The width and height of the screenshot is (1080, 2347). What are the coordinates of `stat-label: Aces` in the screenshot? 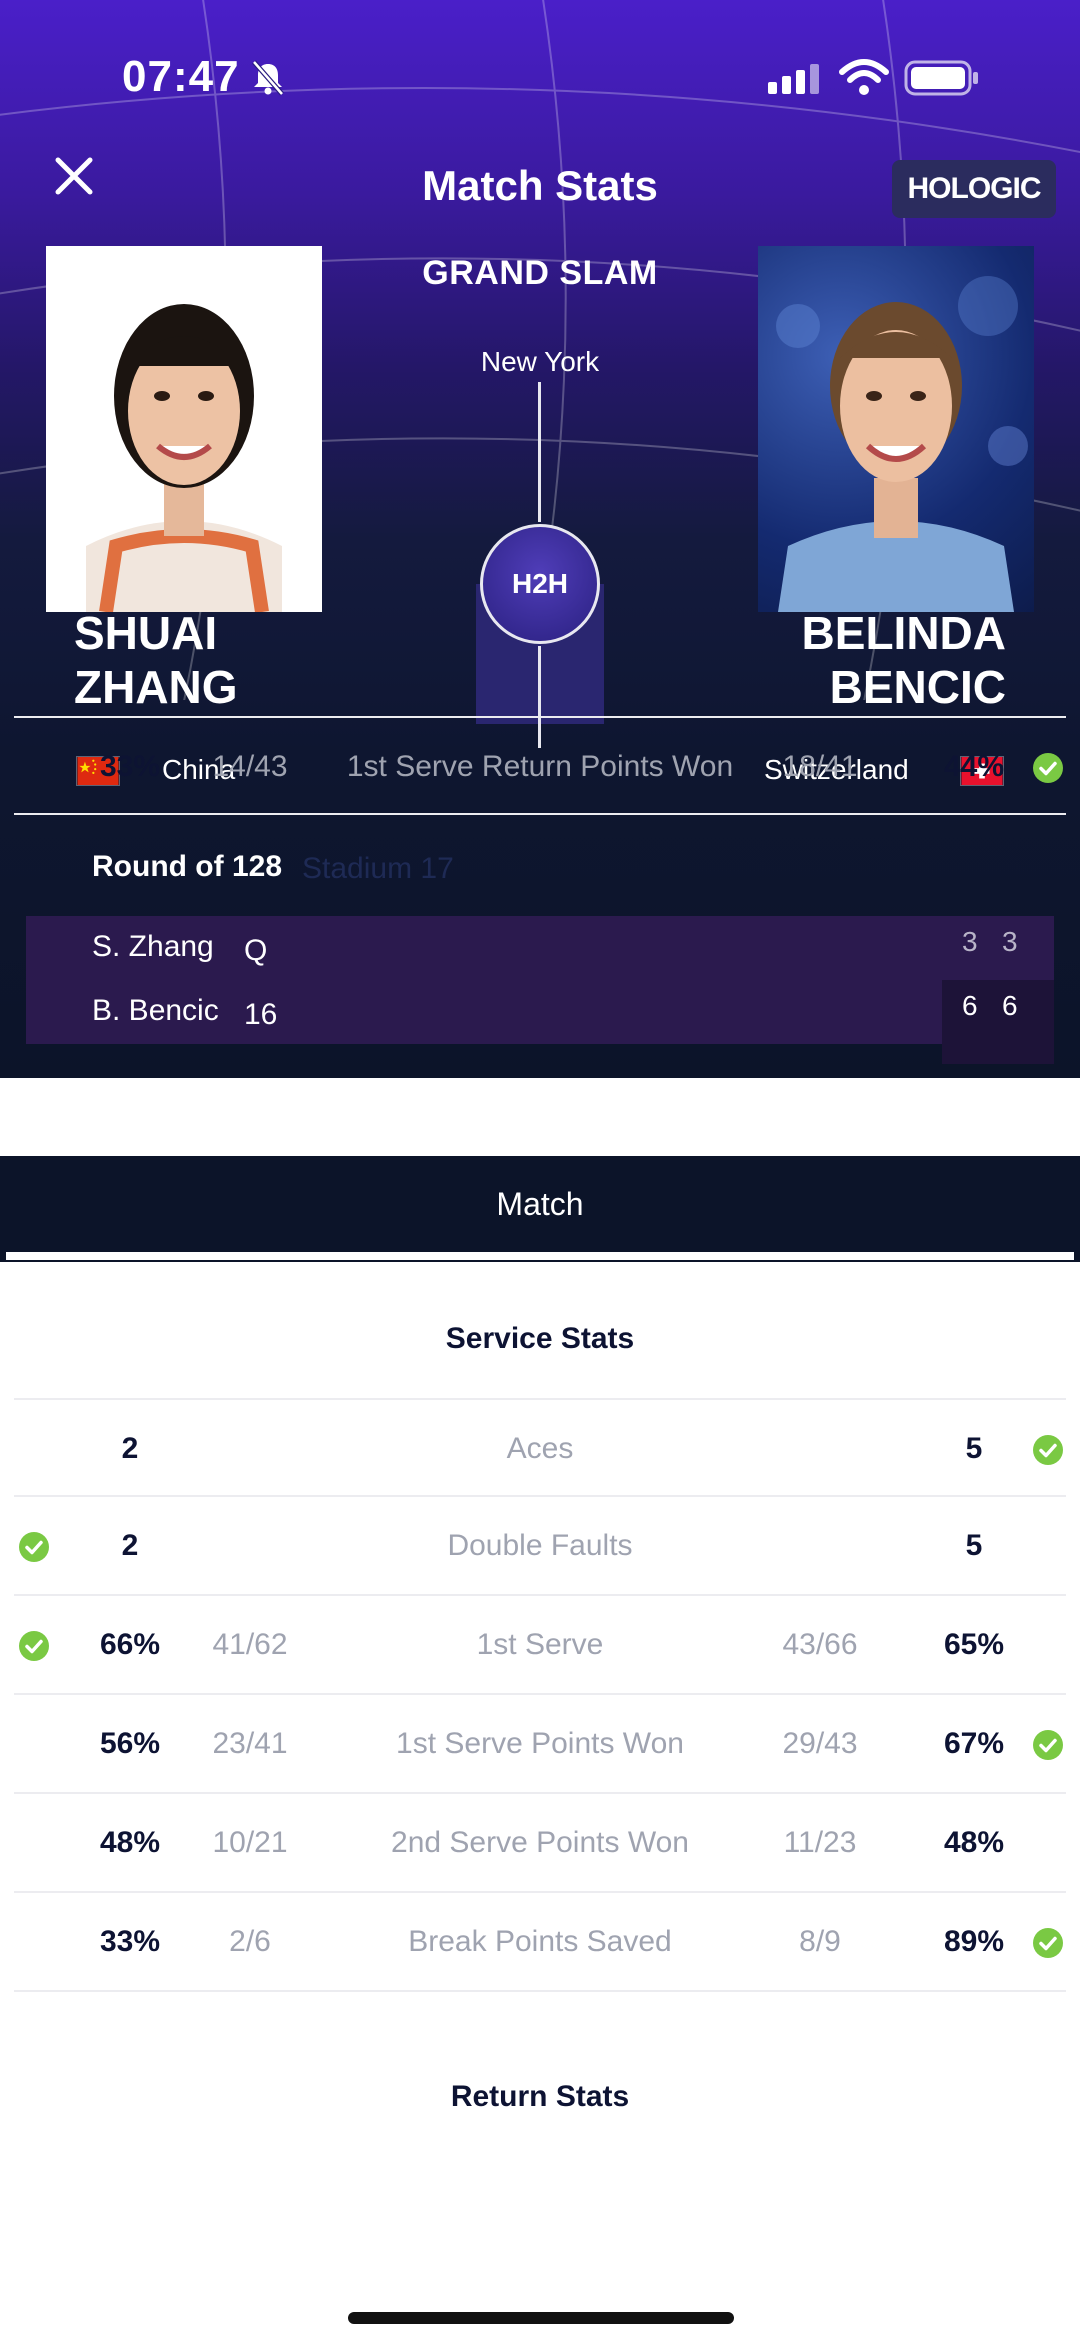 It's located at (540, 1448).